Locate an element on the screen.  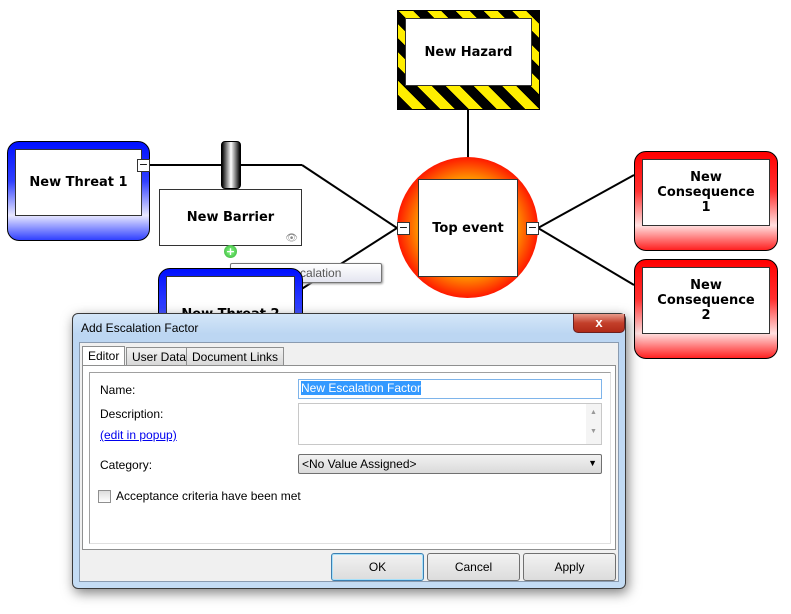
consequence-label-2: New Consequence 2 is located at coordinates (706, 300).